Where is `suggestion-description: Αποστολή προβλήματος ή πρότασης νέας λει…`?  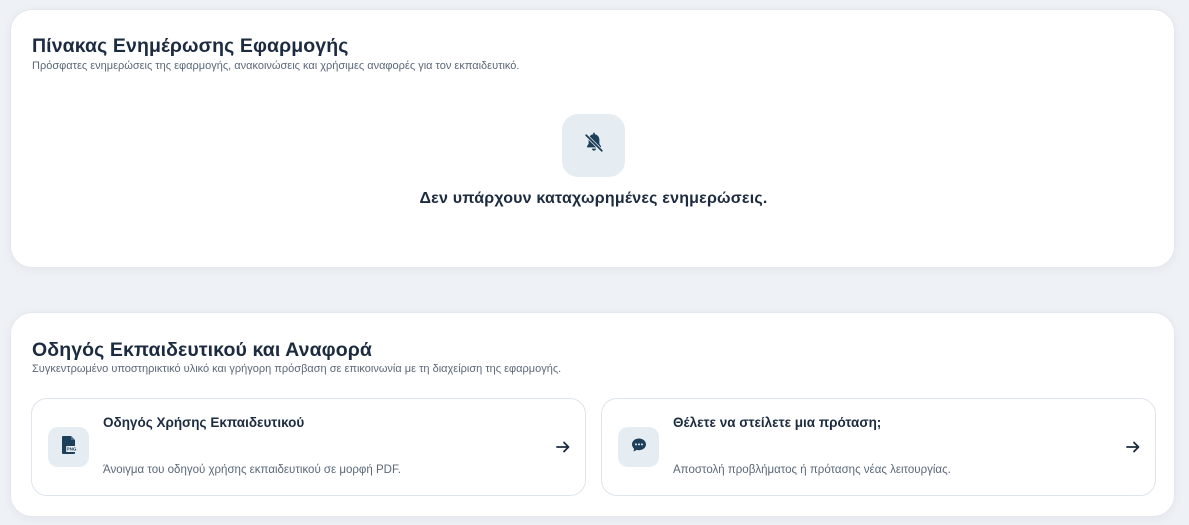 suggestion-description: Αποστολή προβλήματος ή πρότασης νέας λει… is located at coordinates (812, 470).